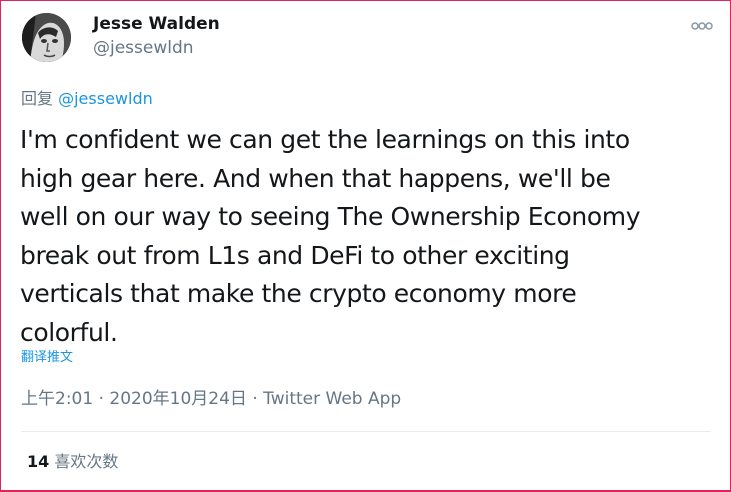 Image resolution: width=731 pixels, height=492 pixels. Describe the element at coordinates (366, 431) in the screenshot. I see `divider` at that location.